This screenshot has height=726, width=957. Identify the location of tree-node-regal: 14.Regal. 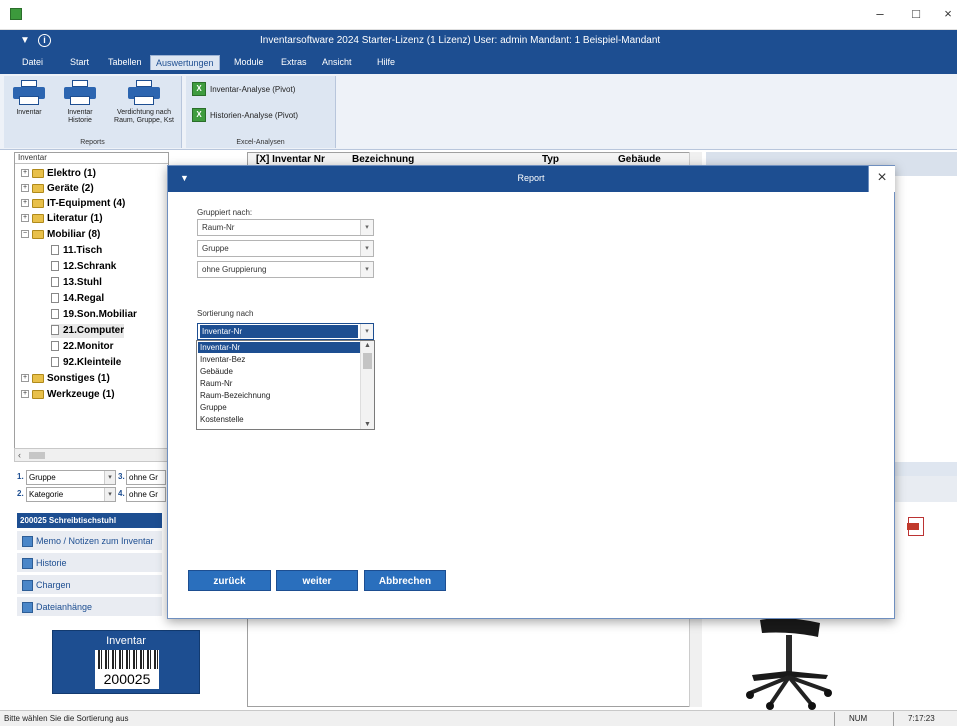
(77, 299).